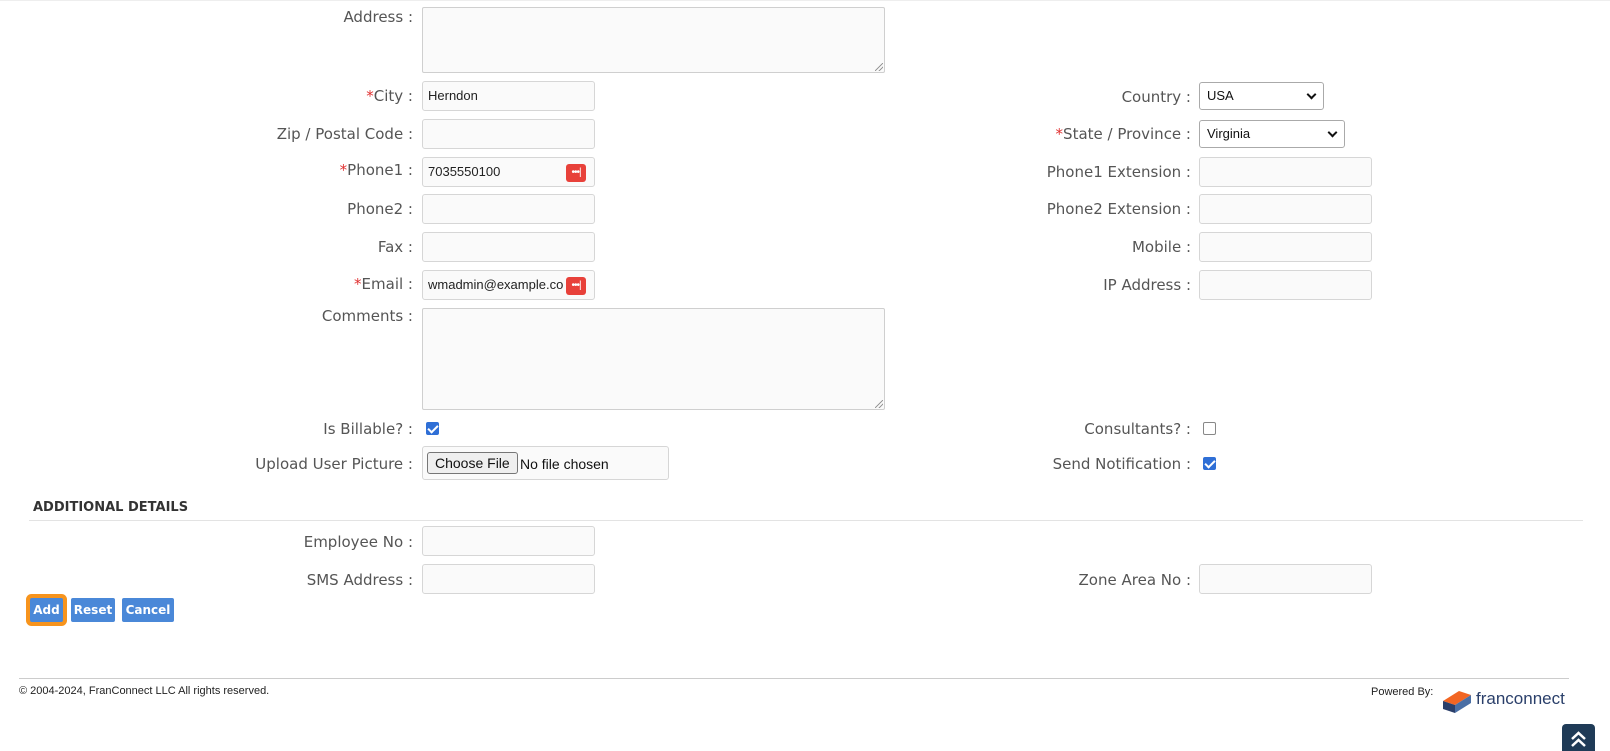 Image resolution: width=1610 pixels, height=751 pixels. What do you see at coordinates (359, 580) in the screenshot?
I see `sms-address-label: SMS Address :` at bounding box center [359, 580].